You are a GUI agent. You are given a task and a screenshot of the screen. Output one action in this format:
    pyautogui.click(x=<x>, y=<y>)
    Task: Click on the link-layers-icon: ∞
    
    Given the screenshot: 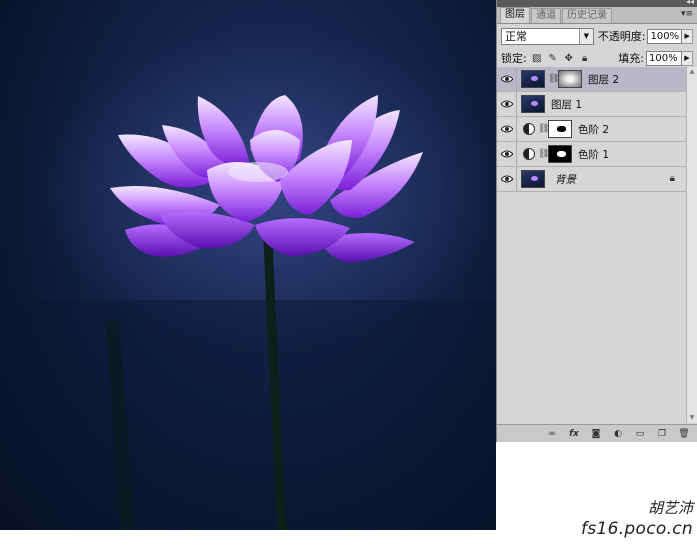 What is the action you would take?
    pyautogui.click(x=552, y=434)
    